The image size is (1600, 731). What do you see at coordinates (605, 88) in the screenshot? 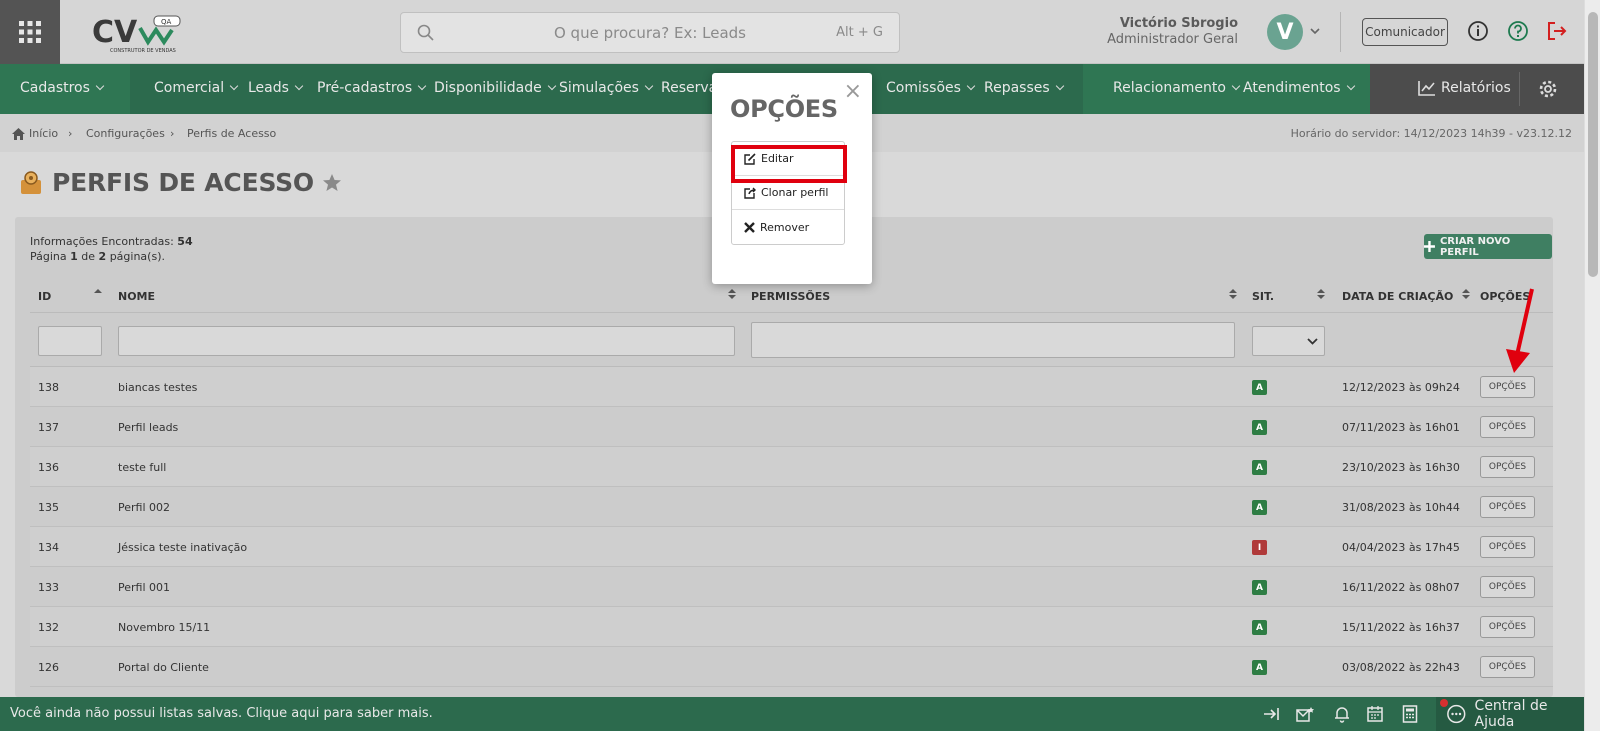
I see `nav-item-simulacoes: Simulações` at bounding box center [605, 88].